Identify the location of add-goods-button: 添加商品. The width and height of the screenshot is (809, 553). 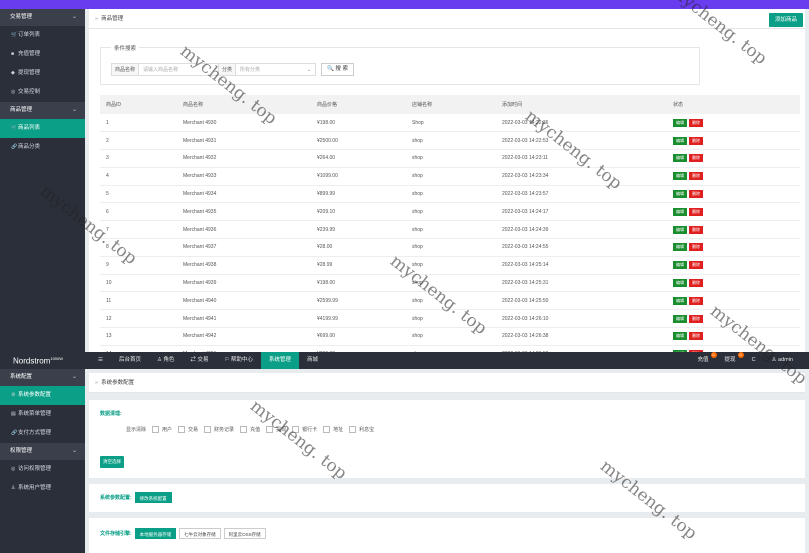
(785, 20).